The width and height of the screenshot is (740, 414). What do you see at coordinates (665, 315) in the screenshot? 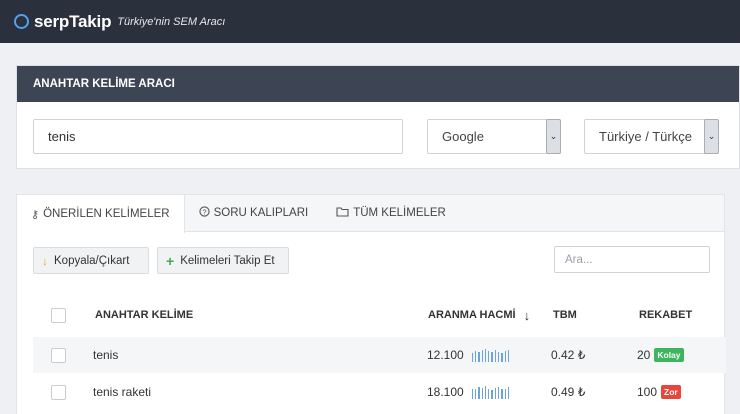
I see `col-competition: REKABET` at bounding box center [665, 315].